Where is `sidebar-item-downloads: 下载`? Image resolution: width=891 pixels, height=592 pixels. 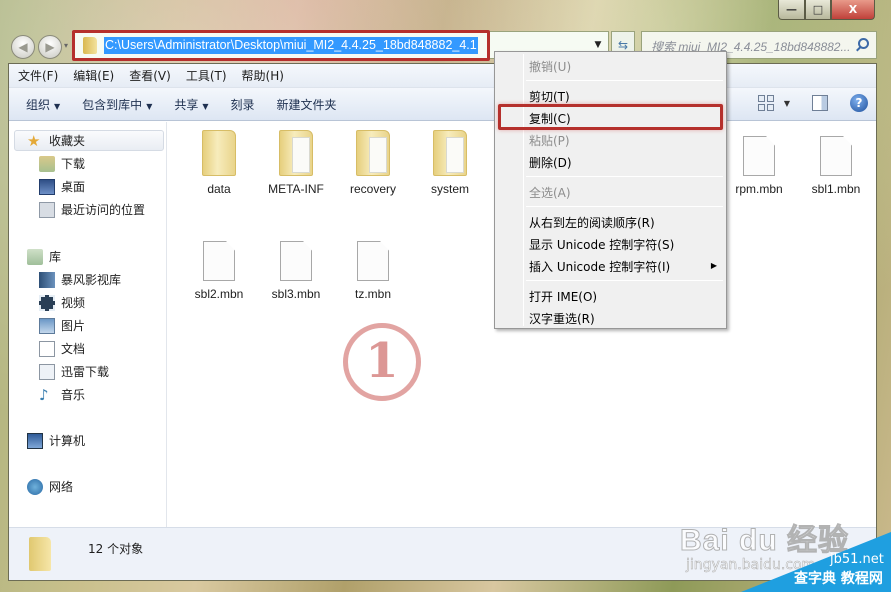 sidebar-item-downloads: 下载 is located at coordinates (62, 163).